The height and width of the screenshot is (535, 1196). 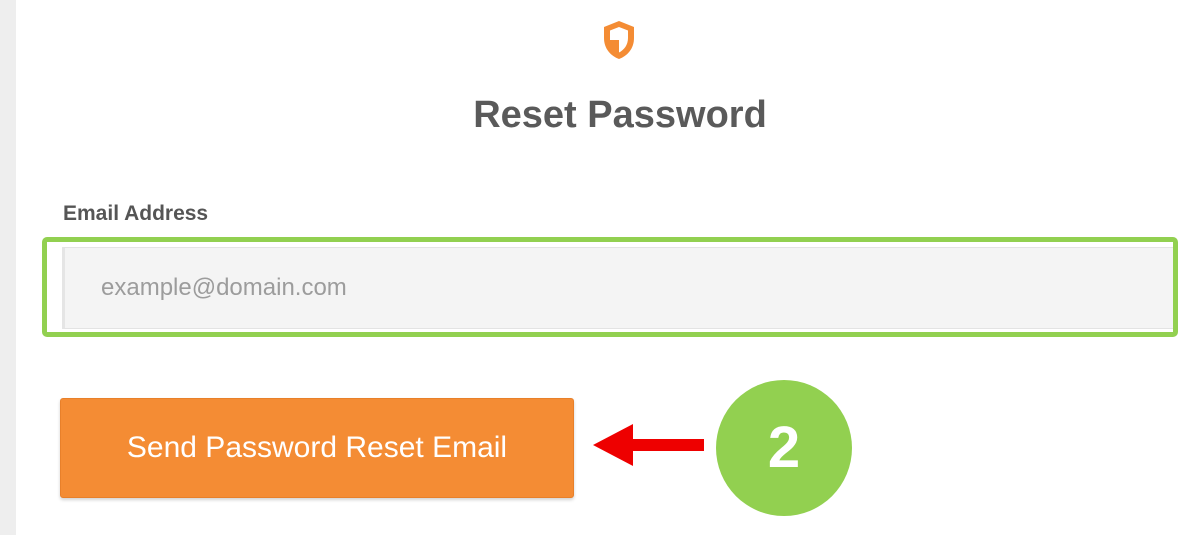 I want to click on left-edge-panel, so click(x=8, y=267).